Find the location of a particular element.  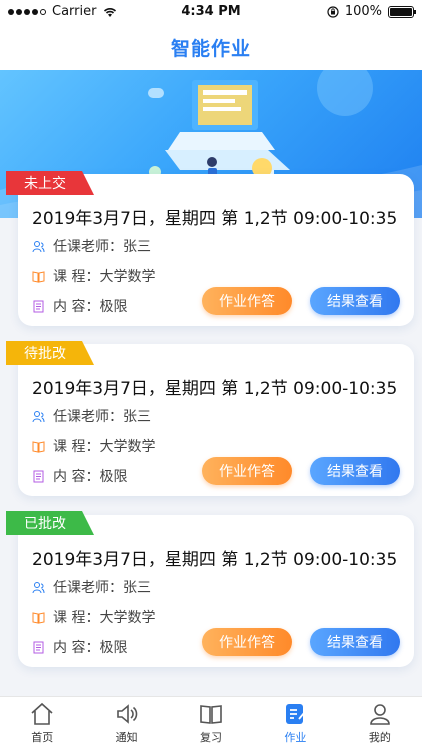

book-icon is located at coordinates (211, 714).